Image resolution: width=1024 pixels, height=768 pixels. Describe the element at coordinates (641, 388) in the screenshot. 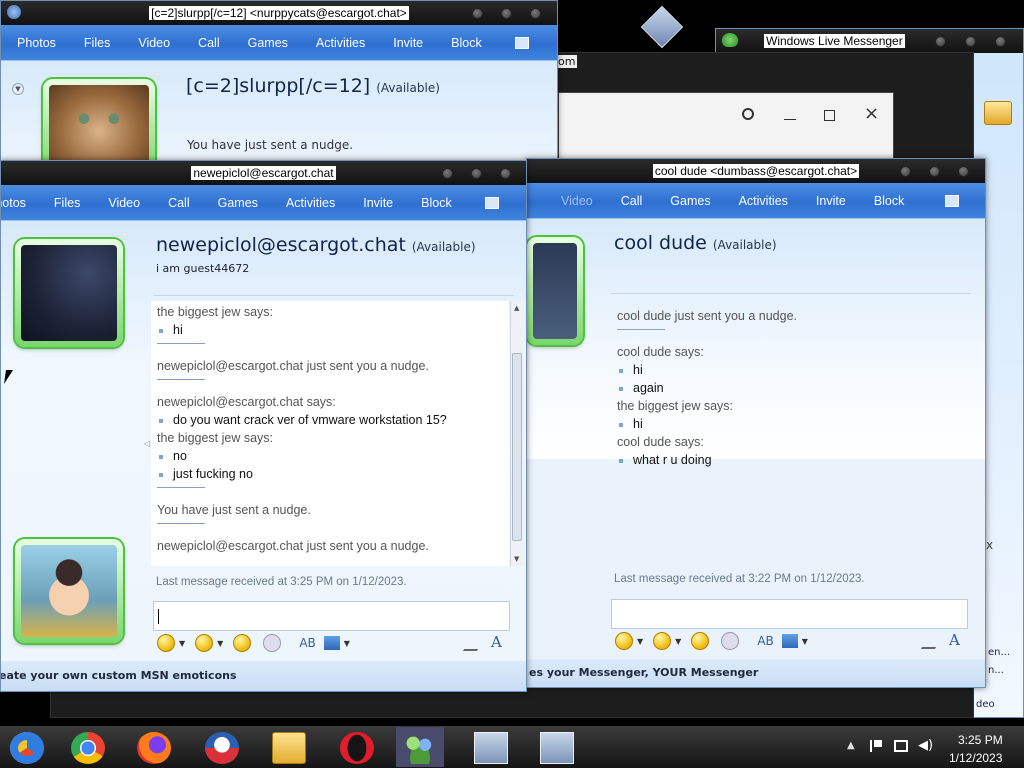

I see `message-text: again` at that location.